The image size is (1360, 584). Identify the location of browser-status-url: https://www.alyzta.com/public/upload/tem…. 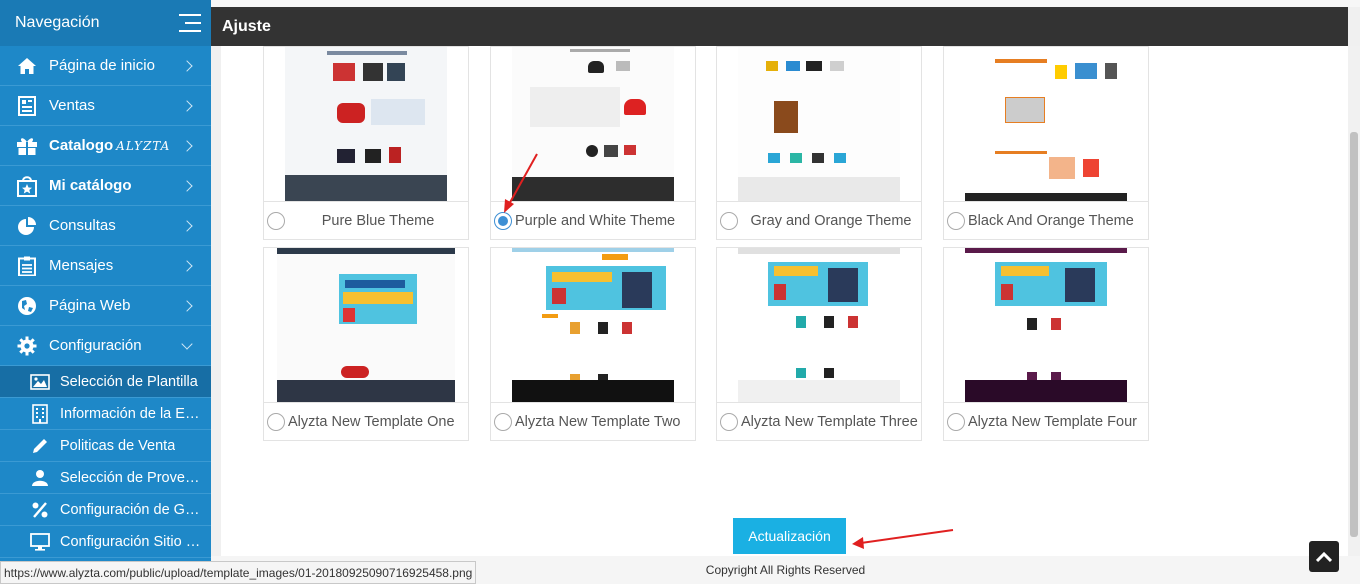
(238, 572).